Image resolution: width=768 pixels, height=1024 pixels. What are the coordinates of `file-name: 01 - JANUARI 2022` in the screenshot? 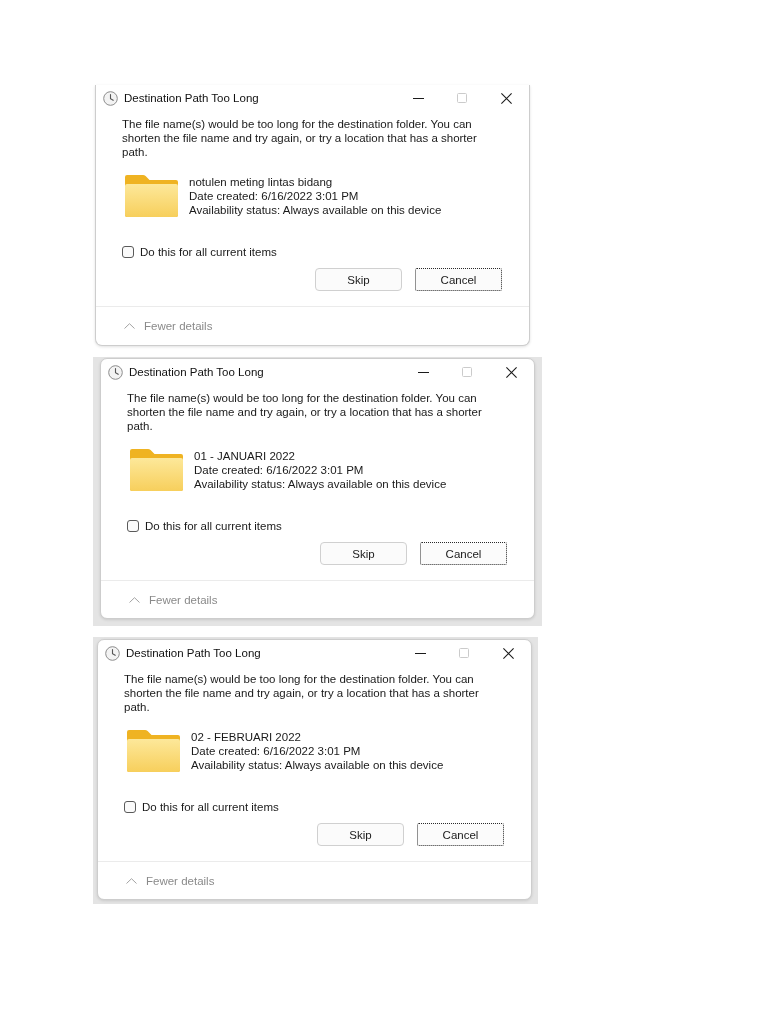 It's located at (245, 456).